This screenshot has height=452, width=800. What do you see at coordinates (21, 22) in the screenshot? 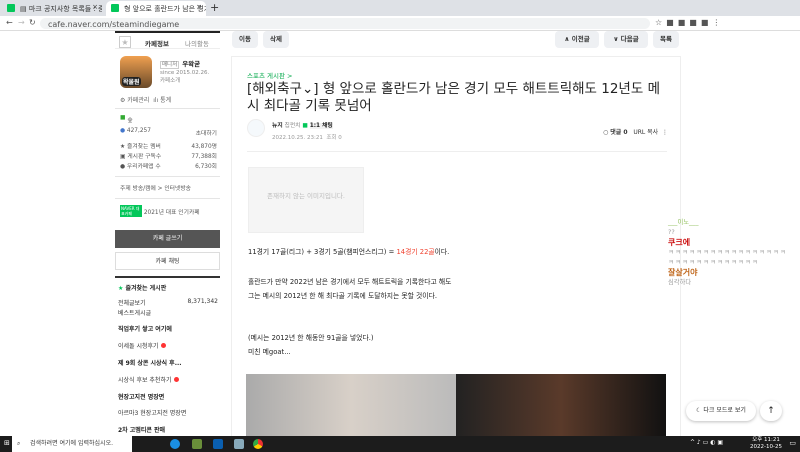
I see `forward-icon: →` at bounding box center [21, 22].